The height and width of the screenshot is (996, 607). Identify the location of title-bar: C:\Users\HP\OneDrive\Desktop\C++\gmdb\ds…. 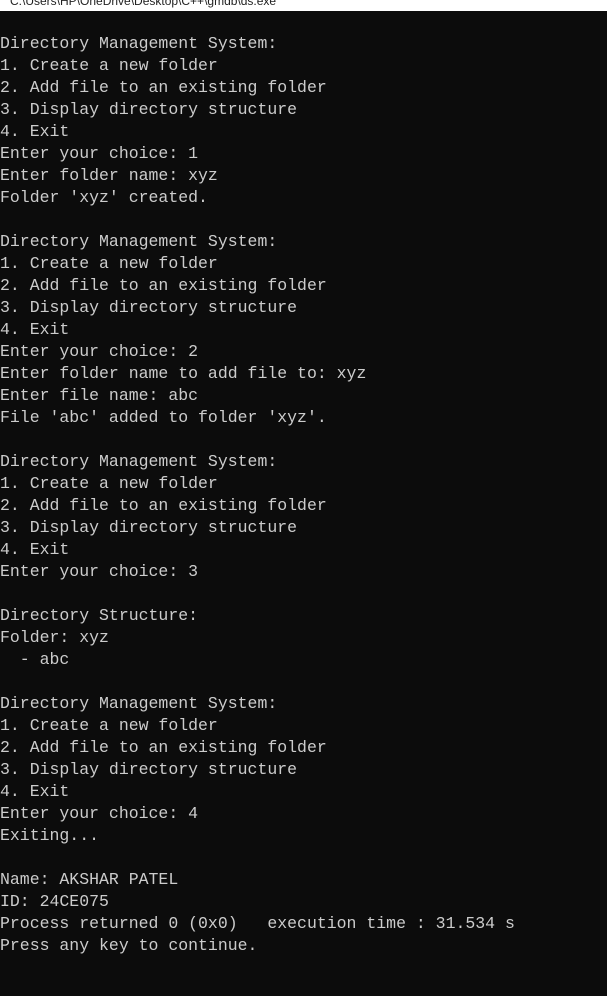
(303, 5).